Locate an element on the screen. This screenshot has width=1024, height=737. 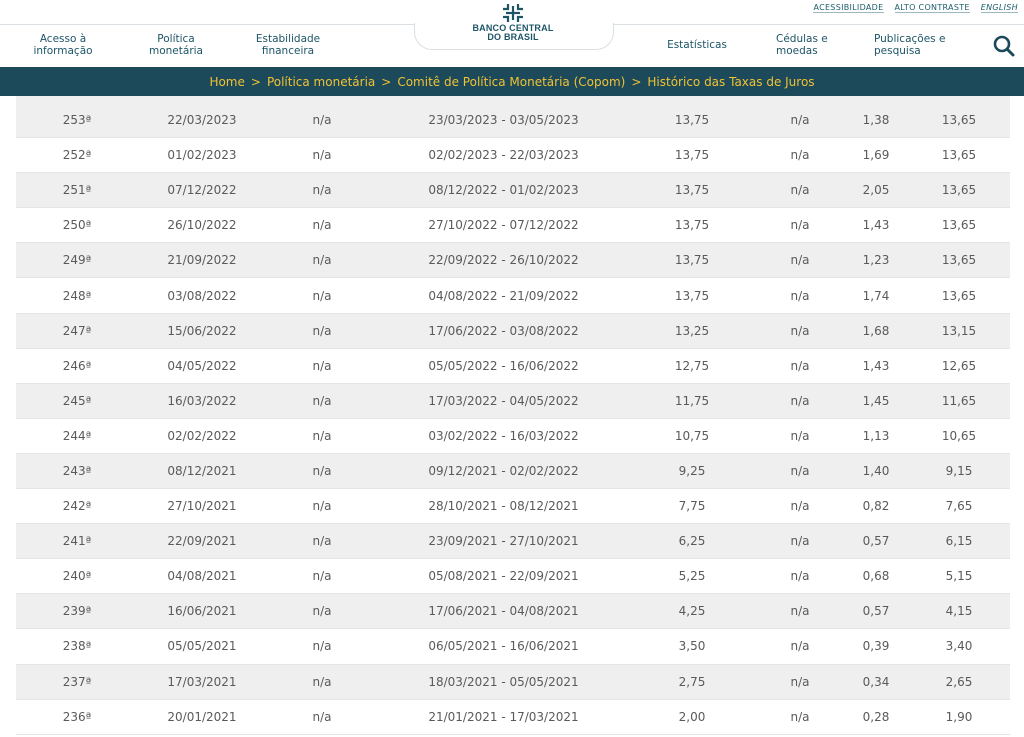
selic-target-cell: 5,25 is located at coordinates (692, 576).